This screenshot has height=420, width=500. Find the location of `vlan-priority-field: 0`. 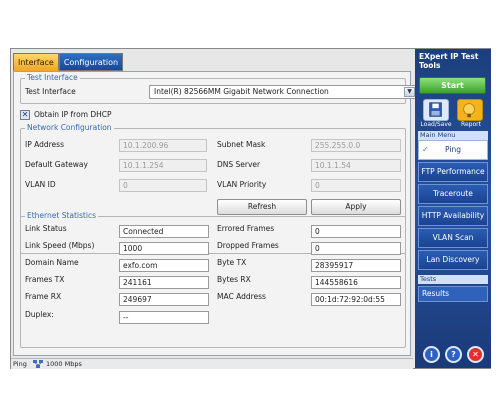

vlan-priority-field: 0 is located at coordinates (356, 185).